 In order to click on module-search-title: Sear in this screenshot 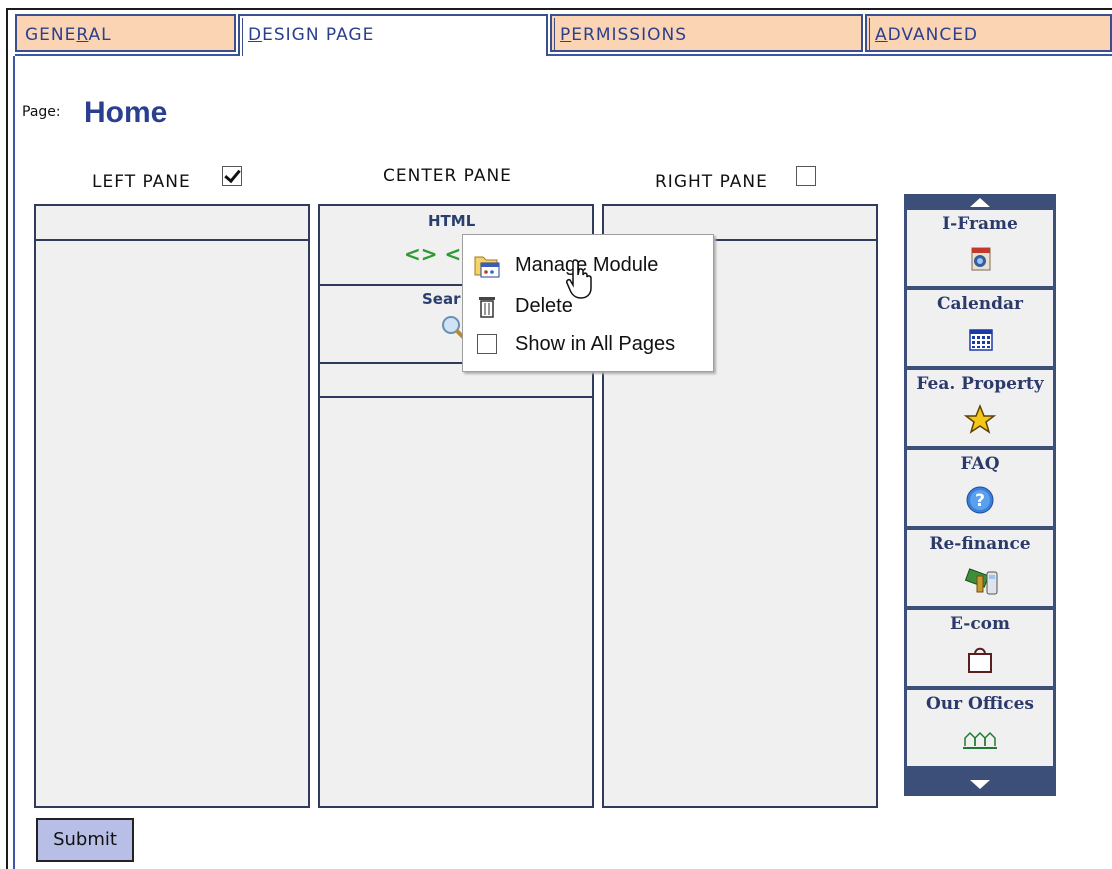, I will do `click(441, 299)`.